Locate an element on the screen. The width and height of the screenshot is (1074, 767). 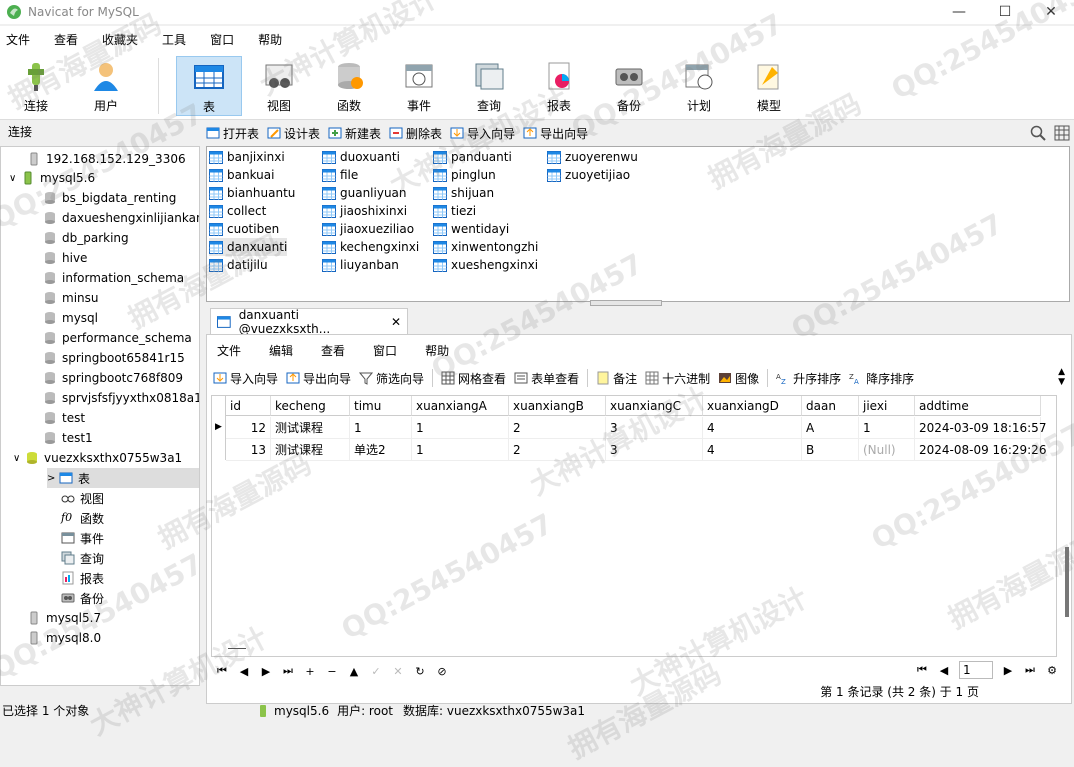
menu-help: 帮助 is located at coordinates (270, 39).